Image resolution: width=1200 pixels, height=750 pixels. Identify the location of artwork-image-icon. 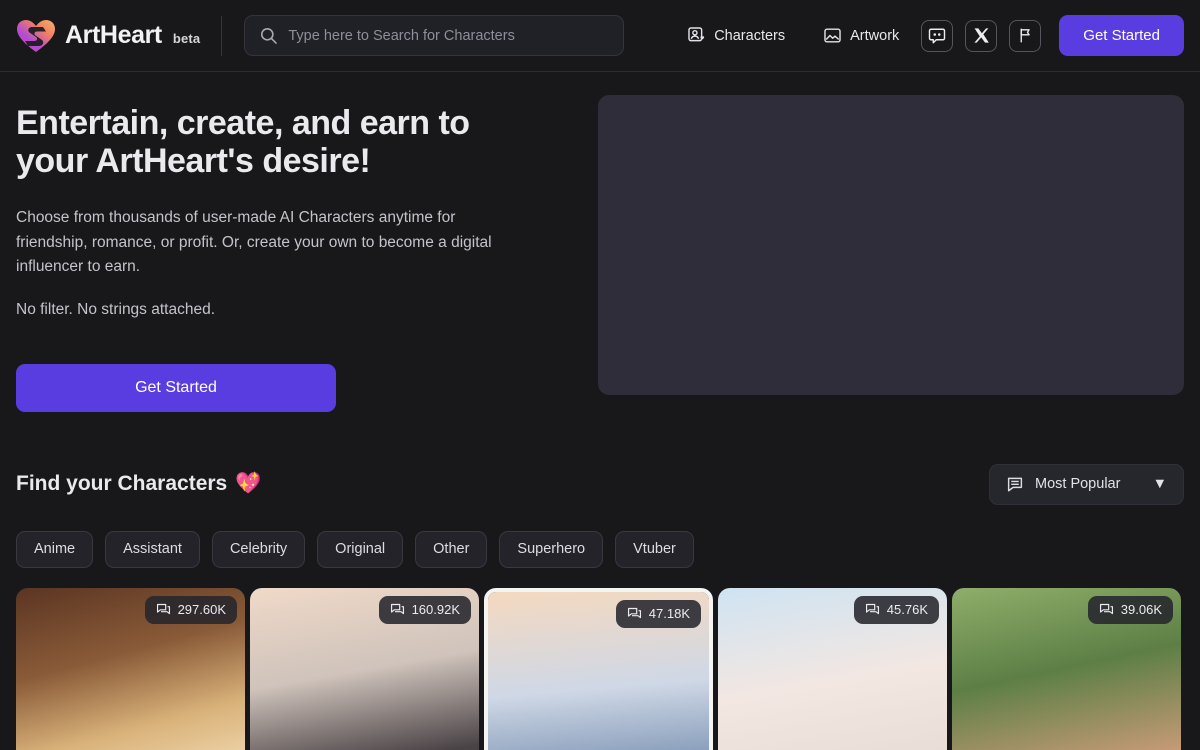
(832, 35).